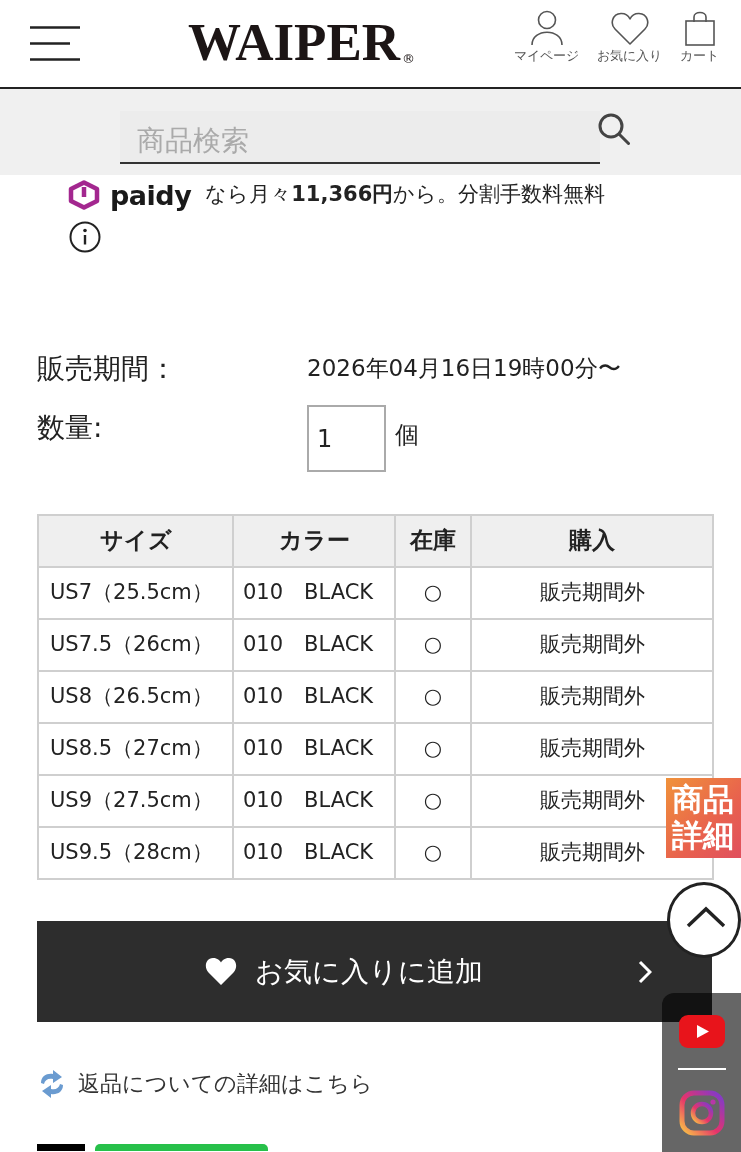 This screenshot has width=741, height=1152. What do you see at coordinates (314, 541) in the screenshot?
I see `column-header: カラー` at bounding box center [314, 541].